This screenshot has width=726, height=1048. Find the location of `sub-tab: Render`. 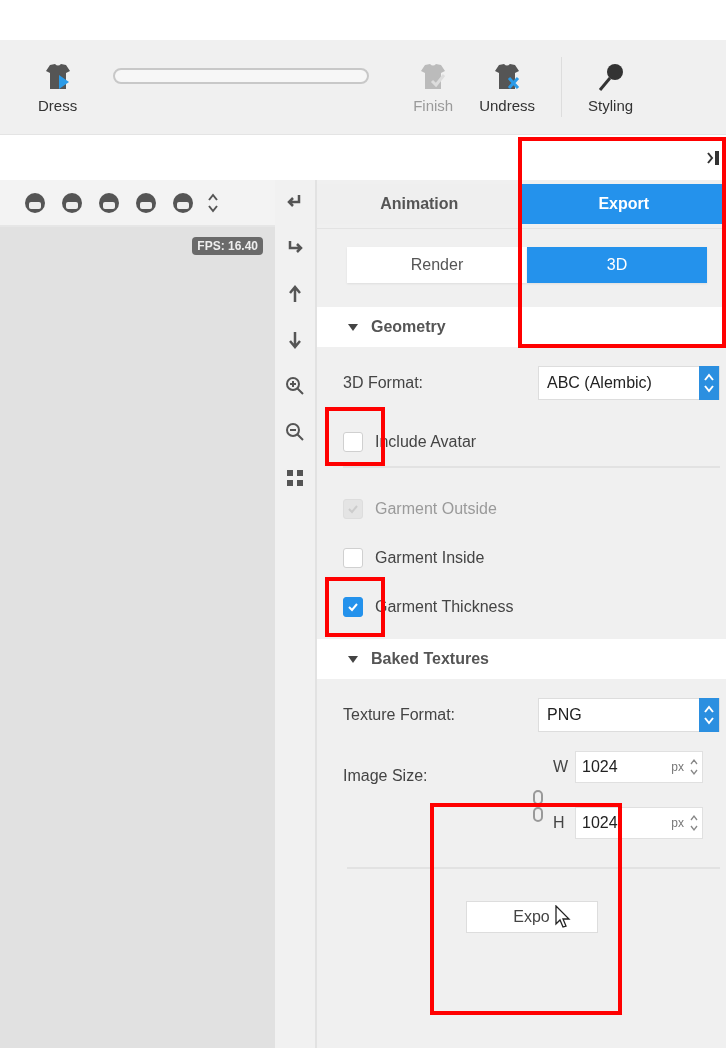

sub-tab: Render is located at coordinates (437, 265).